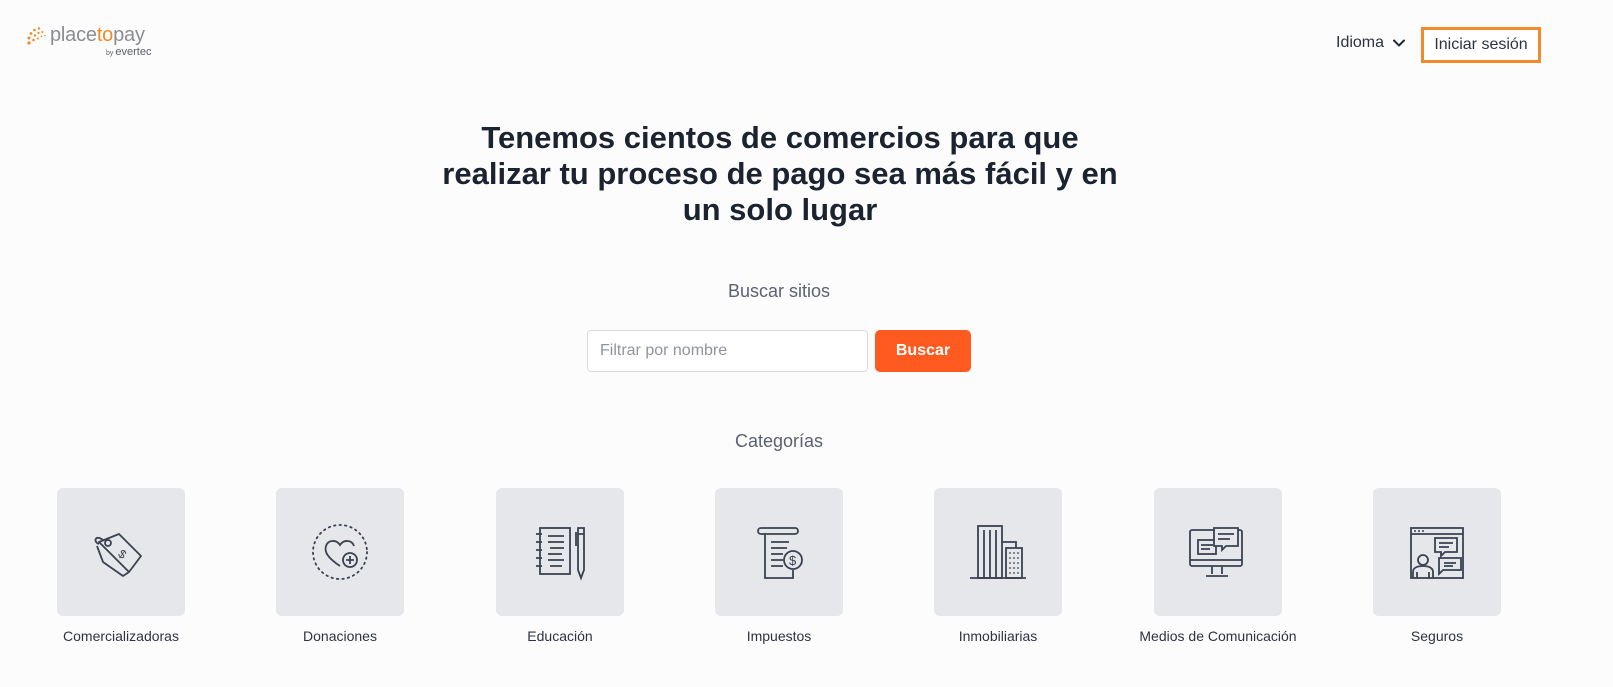 This screenshot has height=687, width=1613. I want to click on heart-donation-icon, so click(340, 552).